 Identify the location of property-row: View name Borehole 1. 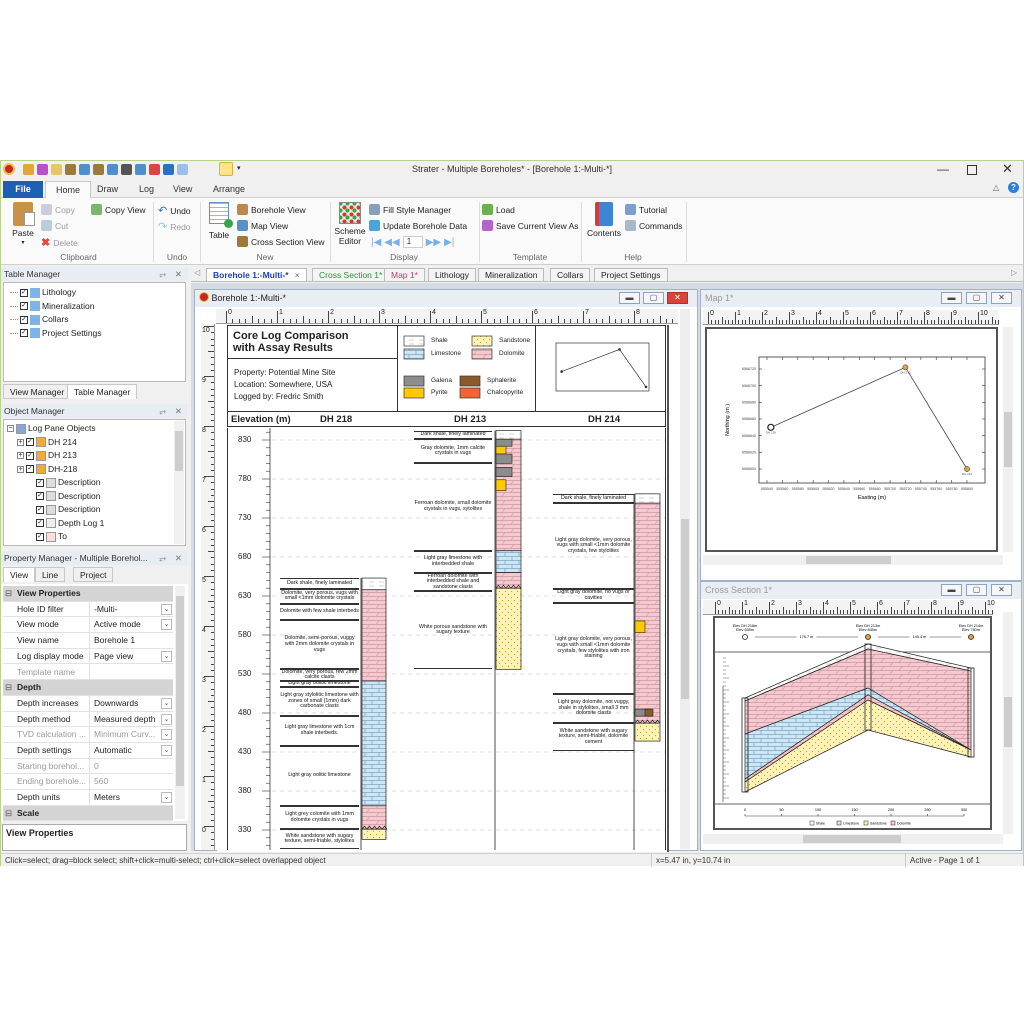
(88, 641).